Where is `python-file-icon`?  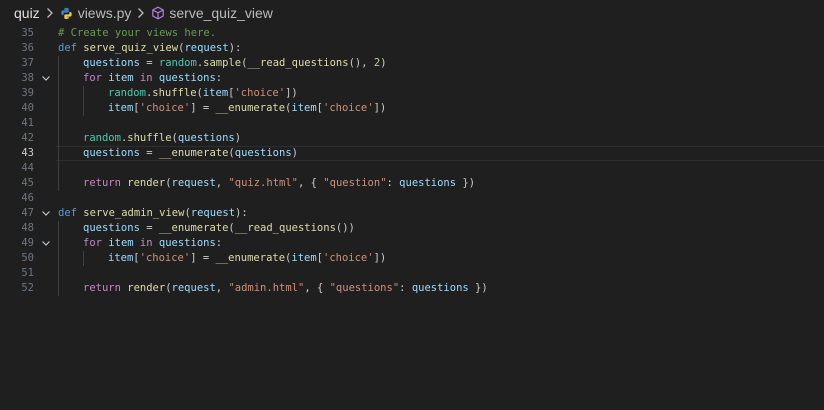 python-file-icon is located at coordinates (66, 13).